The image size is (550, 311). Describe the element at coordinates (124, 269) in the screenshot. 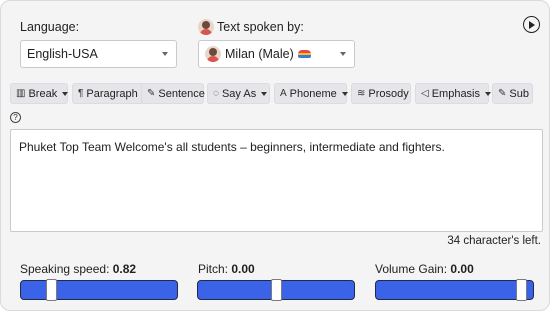

I see `speed-value: 0.82` at that location.